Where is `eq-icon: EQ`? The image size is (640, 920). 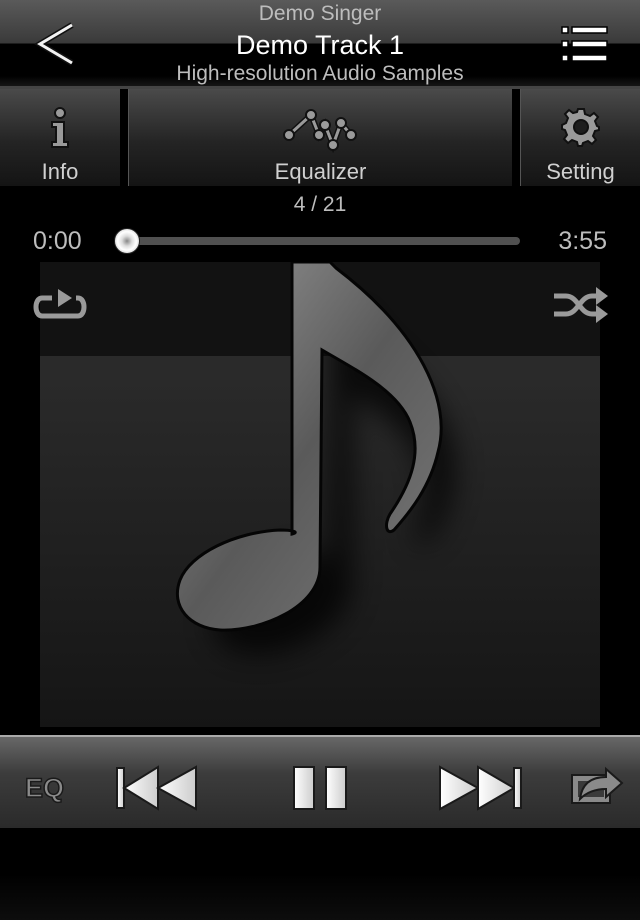 eq-icon: EQ is located at coordinates (44, 788).